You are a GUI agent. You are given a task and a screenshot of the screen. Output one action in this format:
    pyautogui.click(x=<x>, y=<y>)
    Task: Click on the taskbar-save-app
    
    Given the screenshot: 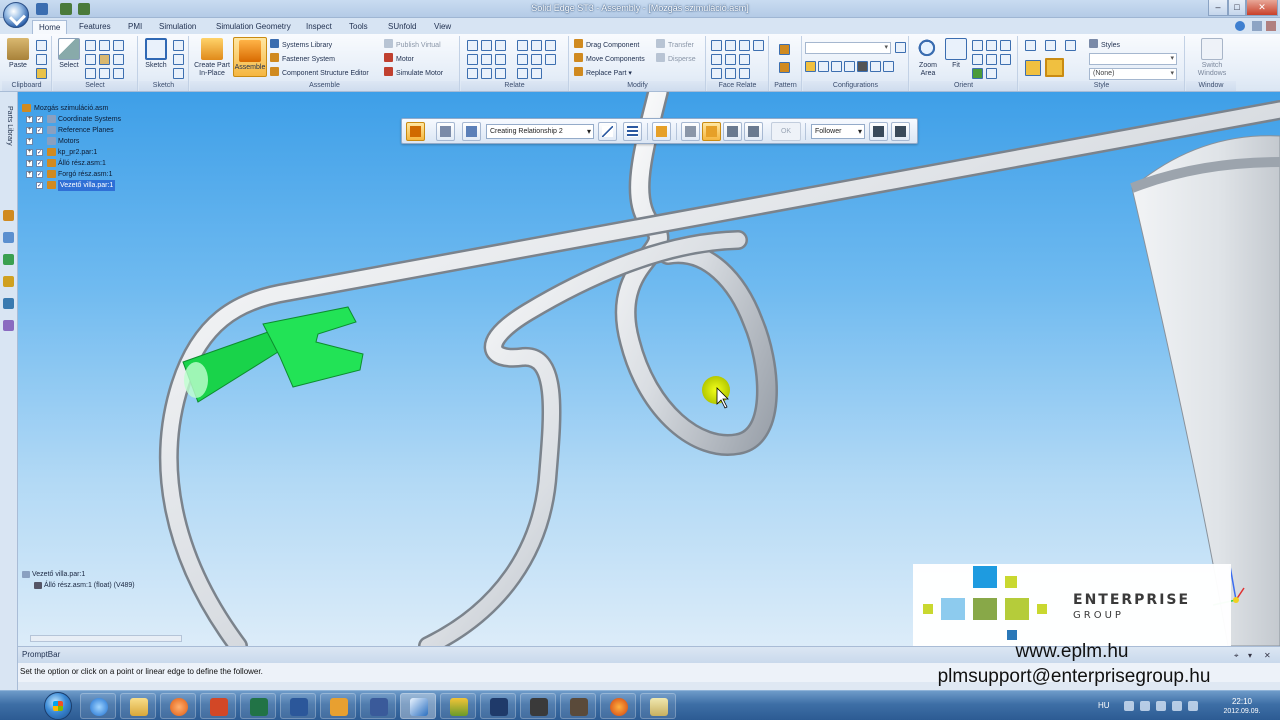 What is the action you would take?
    pyautogui.click(x=378, y=706)
    